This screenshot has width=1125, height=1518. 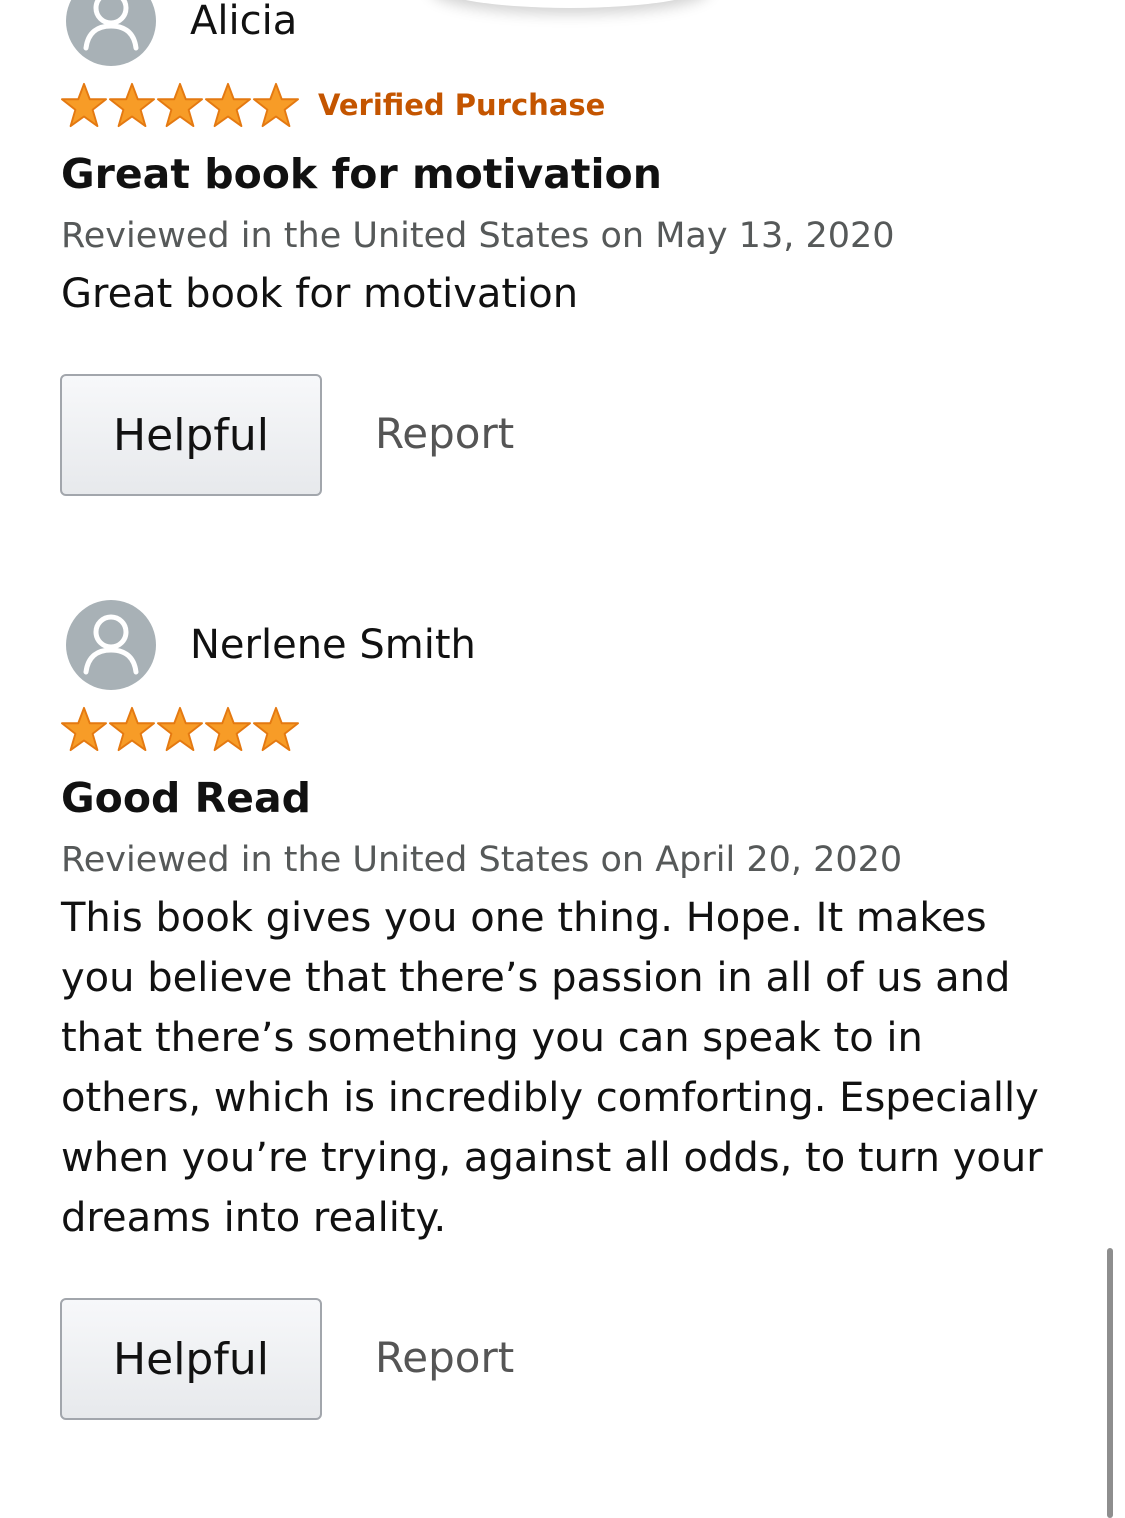 What do you see at coordinates (320, 294) in the screenshot?
I see `review-body: Great book for motivation` at bounding box center [320, 294].